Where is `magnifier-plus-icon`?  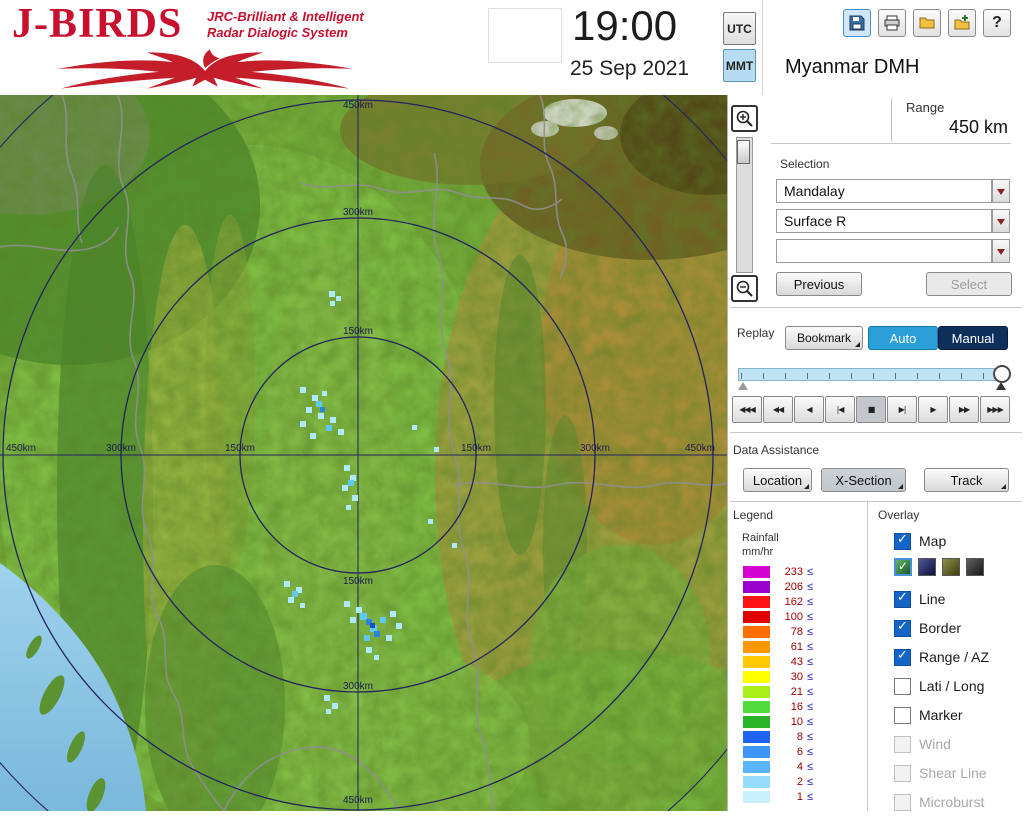
magnifier-plus-icon is located at coordinates (744, 118).